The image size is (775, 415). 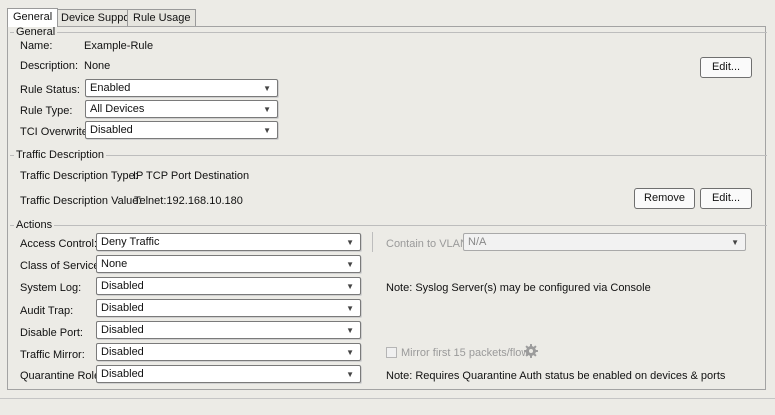 What do you see at coordinates (181, 88) in the screenshot?
I see `rule-status-dropdown: Enabled ▼` at bounding box center [181, 88].